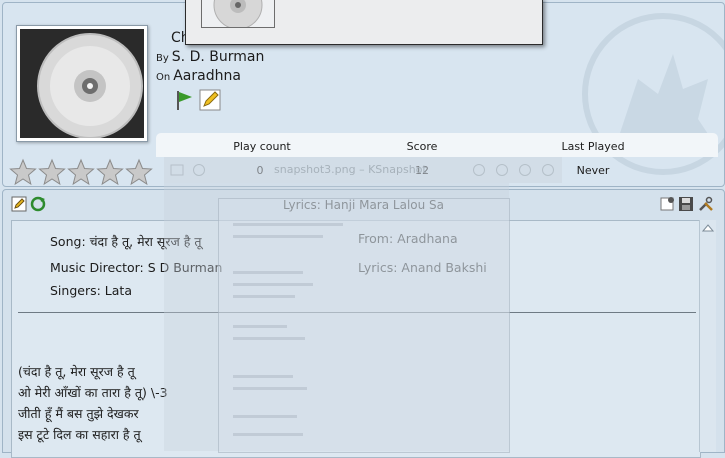  I want to click on settings-tools-icon, so click(706, 204).